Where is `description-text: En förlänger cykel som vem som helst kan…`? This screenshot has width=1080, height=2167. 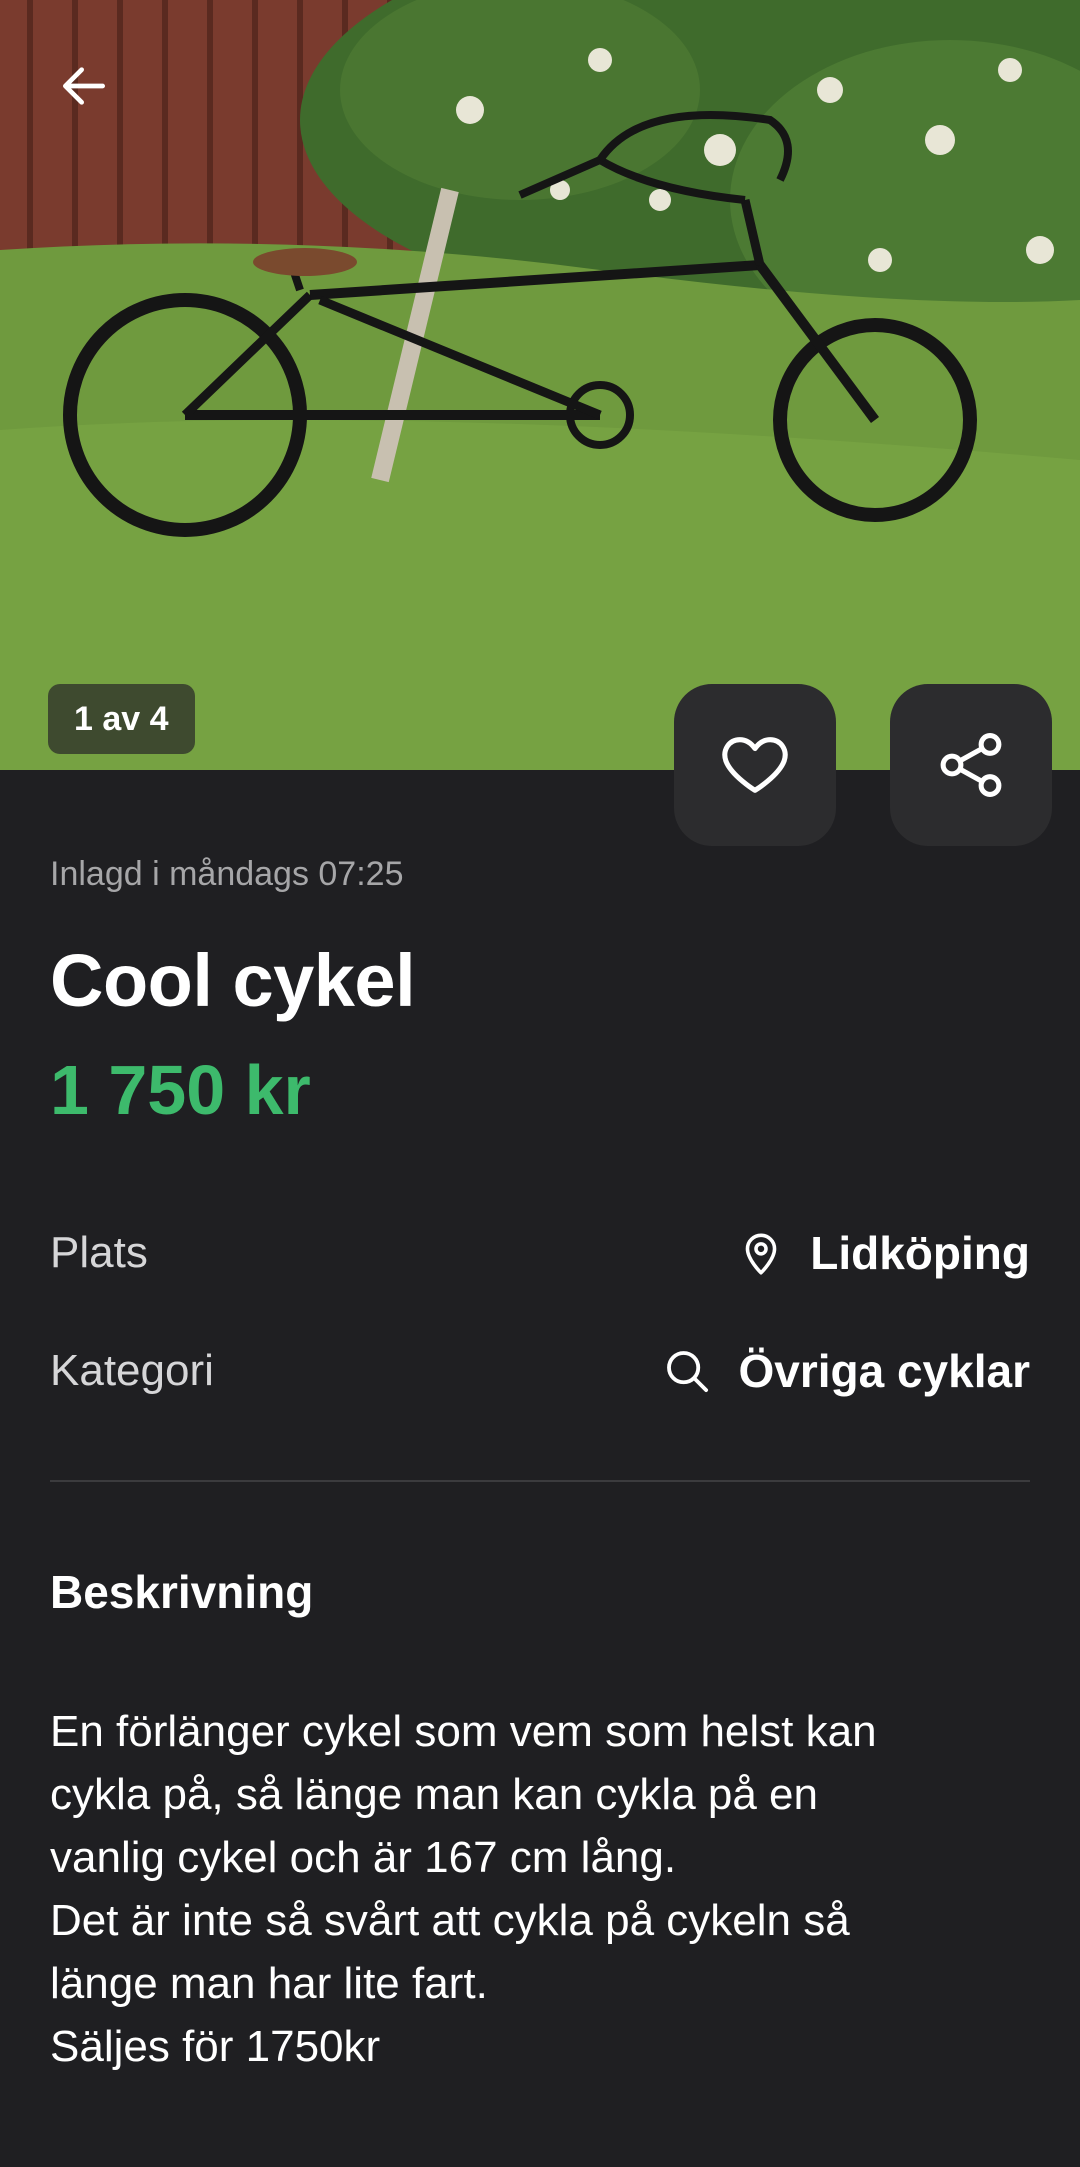 description-text: En förlänger cykel som vem som helst kan… is located at coordinates (463, 1889).